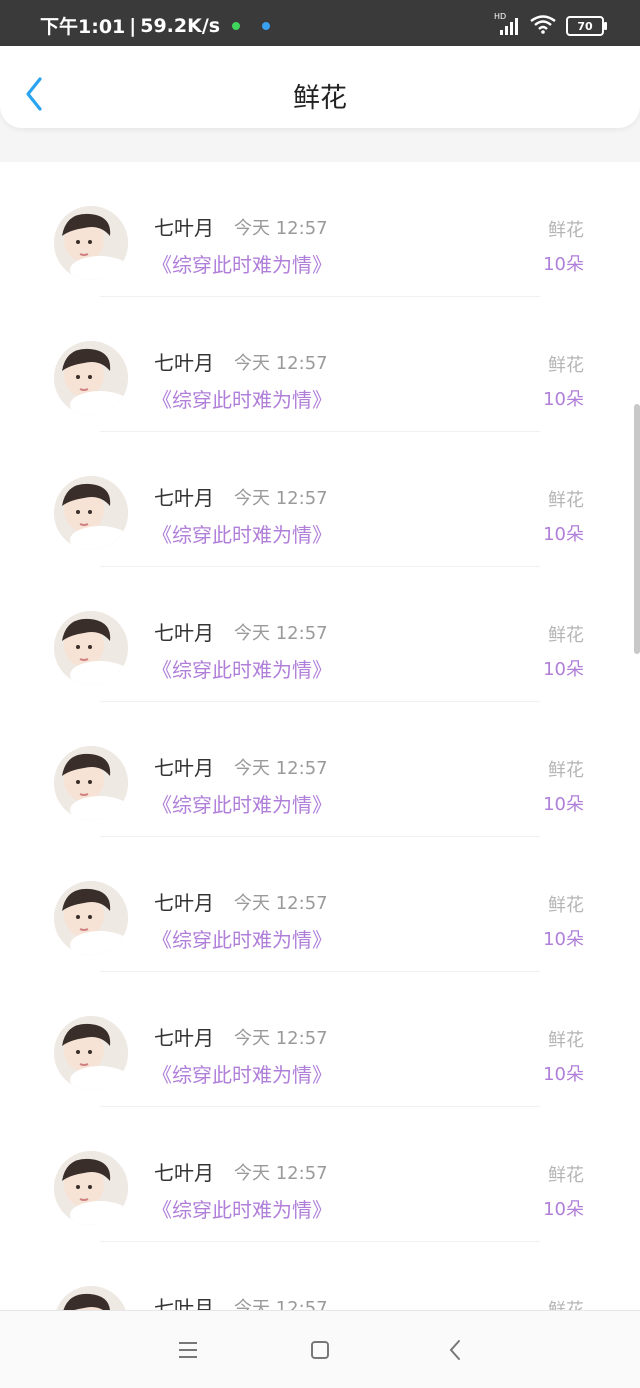 The width and height of the screenshot is (640, 1388). I want to click on home-button, so click(320, 1350).